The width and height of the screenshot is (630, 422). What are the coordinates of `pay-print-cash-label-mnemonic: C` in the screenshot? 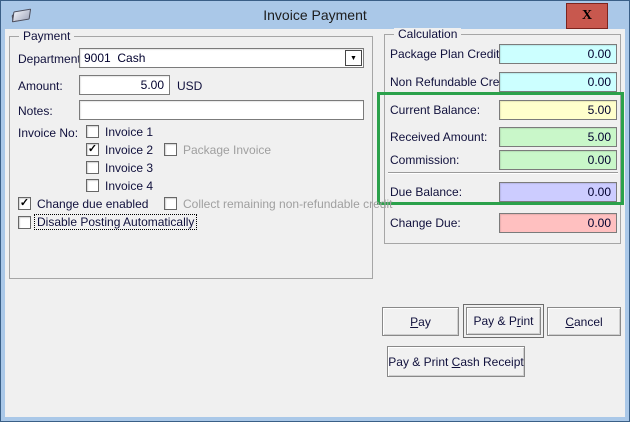 It's located at (456, 361).